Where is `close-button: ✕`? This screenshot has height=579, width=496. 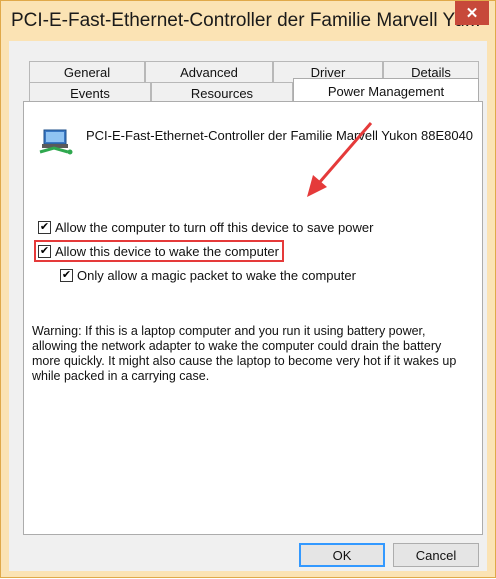 close-button: ✕ is located at coordinates (472, 13).